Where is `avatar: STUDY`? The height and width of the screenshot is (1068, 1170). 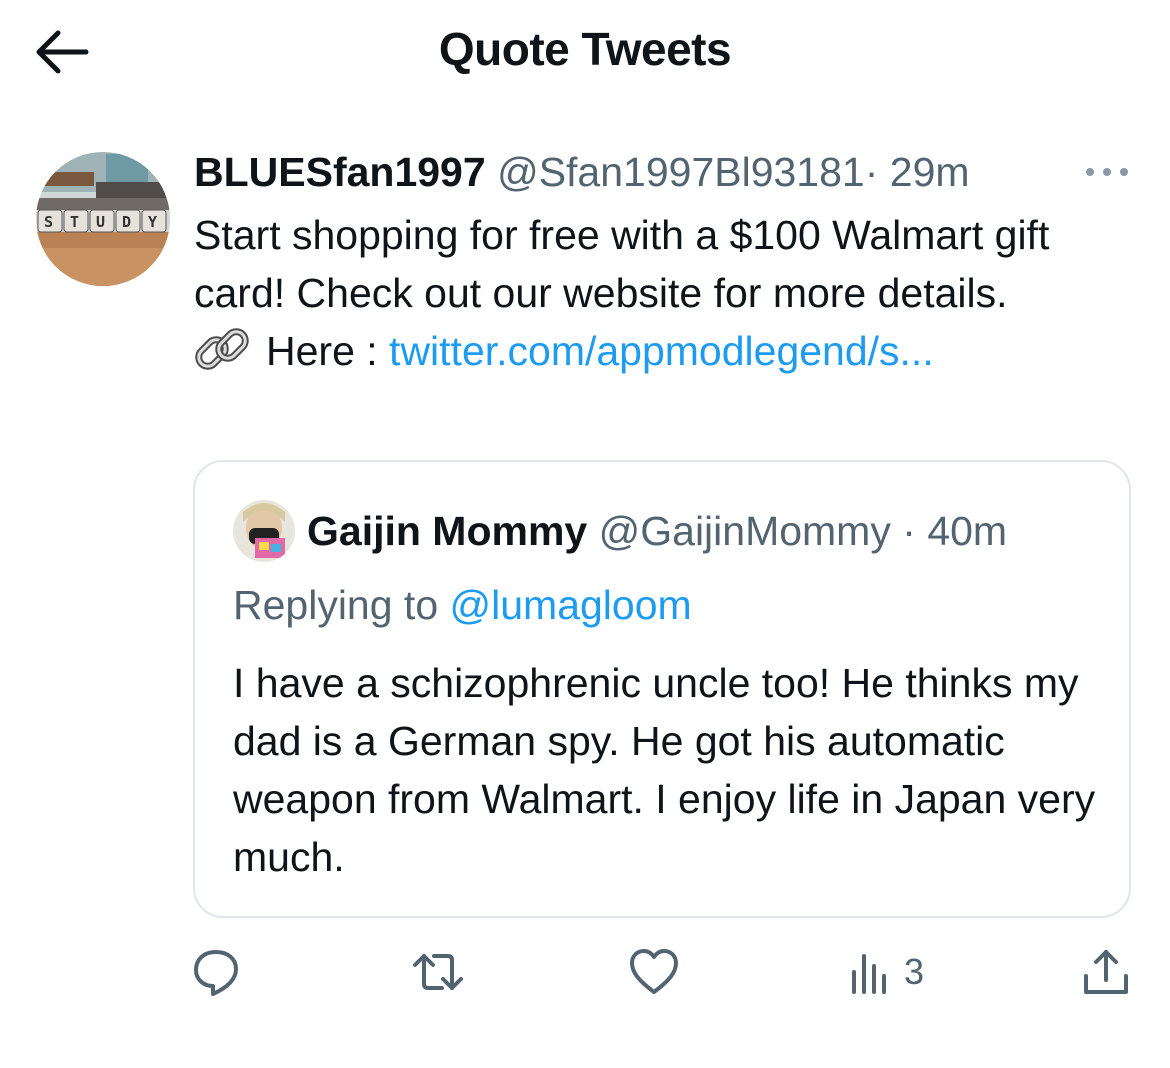 avatar: STUDY is located at coordinates (103, 219).